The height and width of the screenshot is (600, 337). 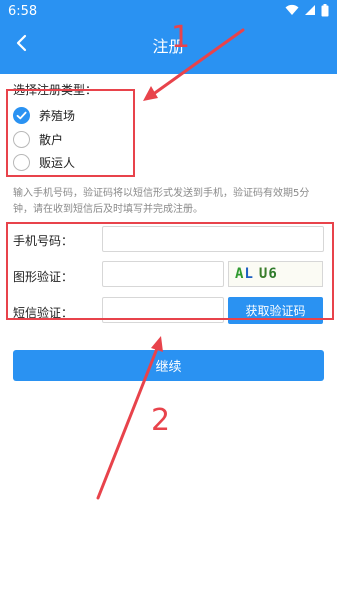 I want to click on page-title: 注册, so click(x=168, y=46).